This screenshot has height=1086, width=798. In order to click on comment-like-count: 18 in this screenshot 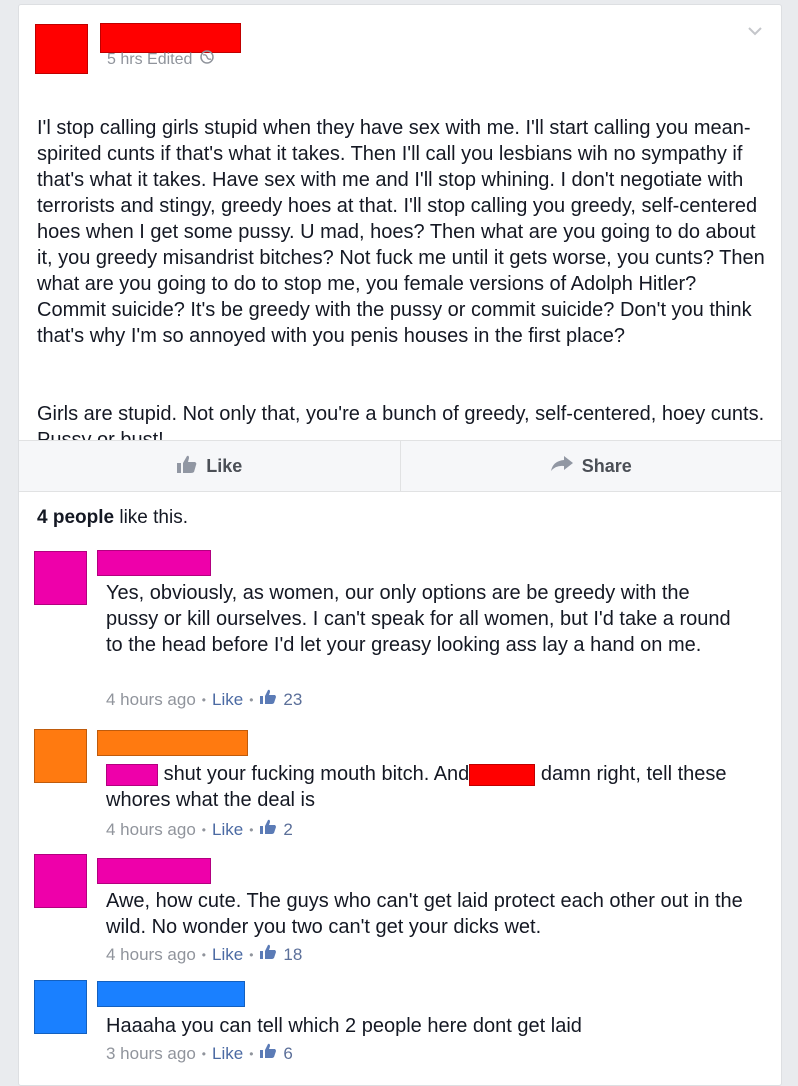, I will do `click(292, 955)`.